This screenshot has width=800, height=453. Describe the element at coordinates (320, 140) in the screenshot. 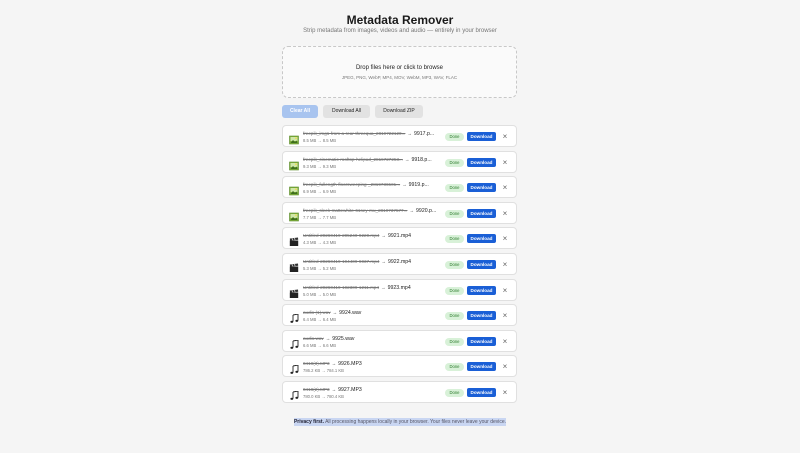

I see `file-size: 8.5 MB → 8.5 MB` at that location.